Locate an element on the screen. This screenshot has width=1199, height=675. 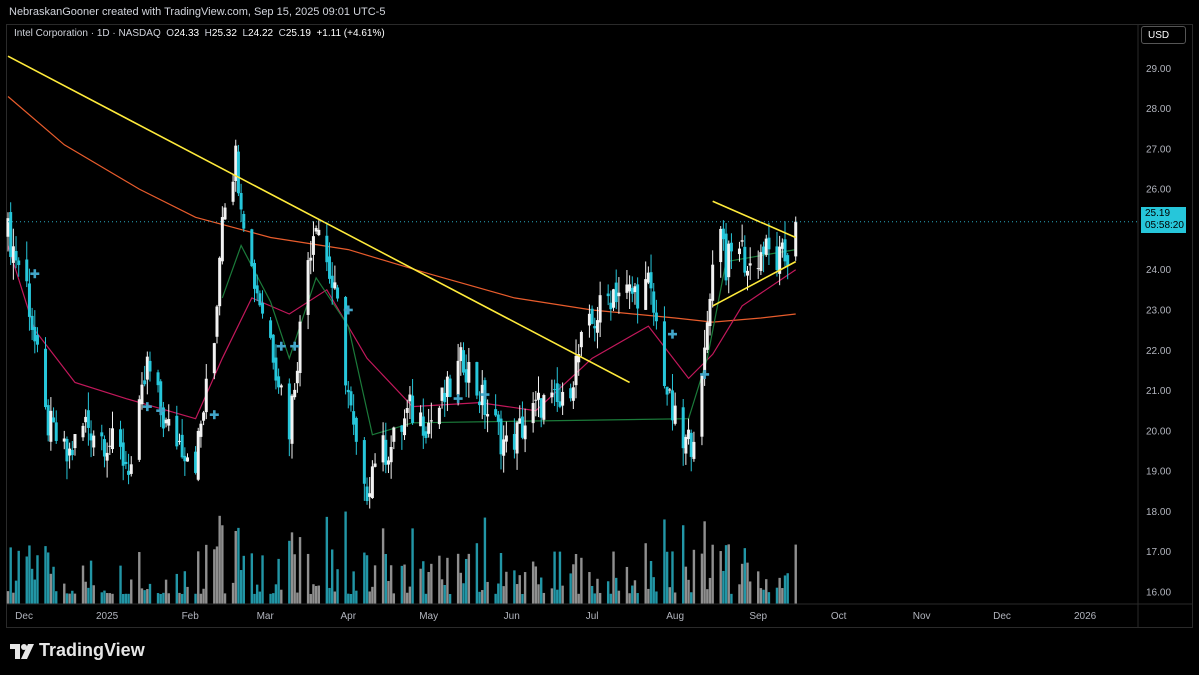
price-tick-label: 28.00 is located at coordinates (1158, 109).